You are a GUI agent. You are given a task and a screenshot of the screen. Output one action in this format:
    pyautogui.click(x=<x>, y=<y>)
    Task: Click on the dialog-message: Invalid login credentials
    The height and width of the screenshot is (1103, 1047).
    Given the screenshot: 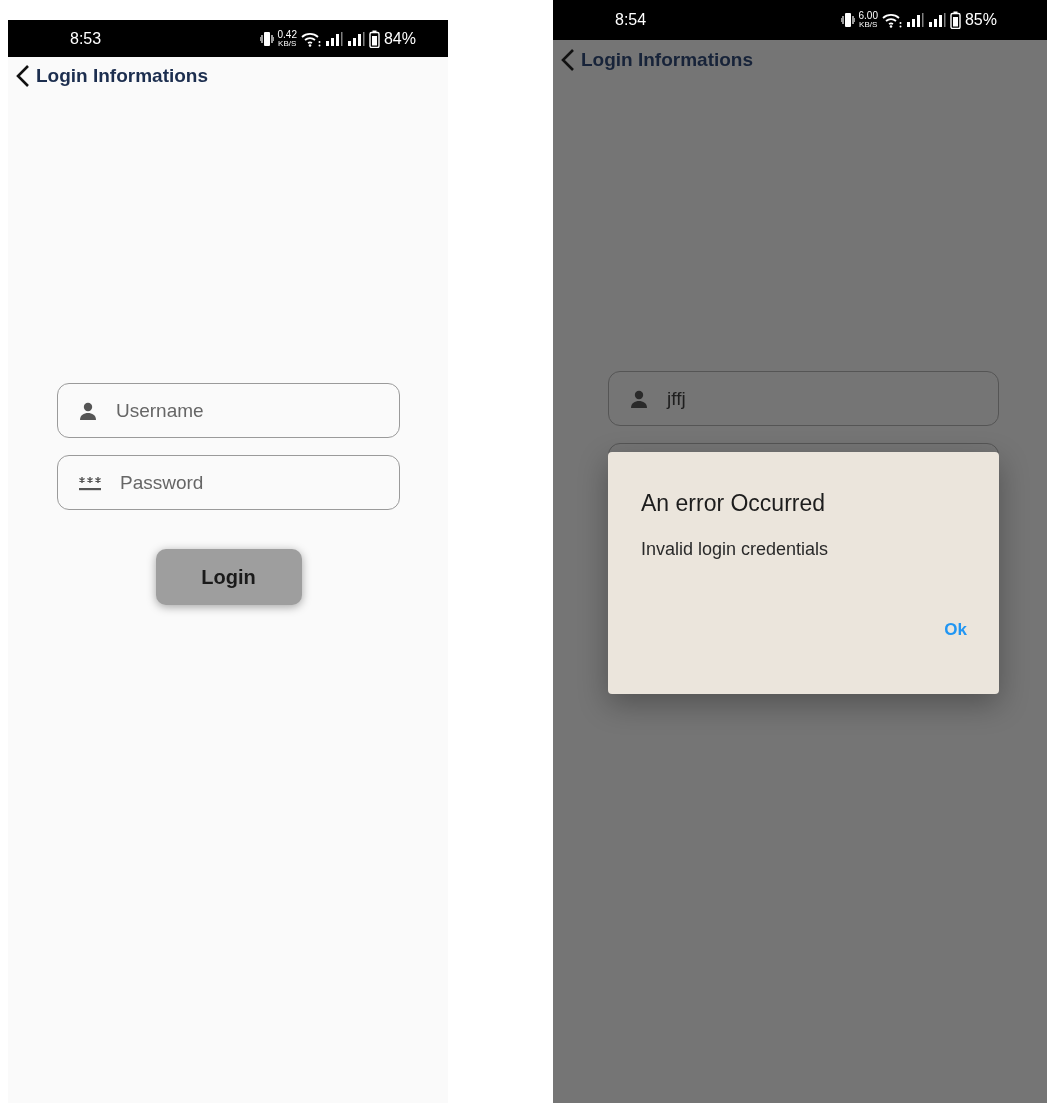 What is the action you would take?
    pyautogui.click(x=735, y=549)
    